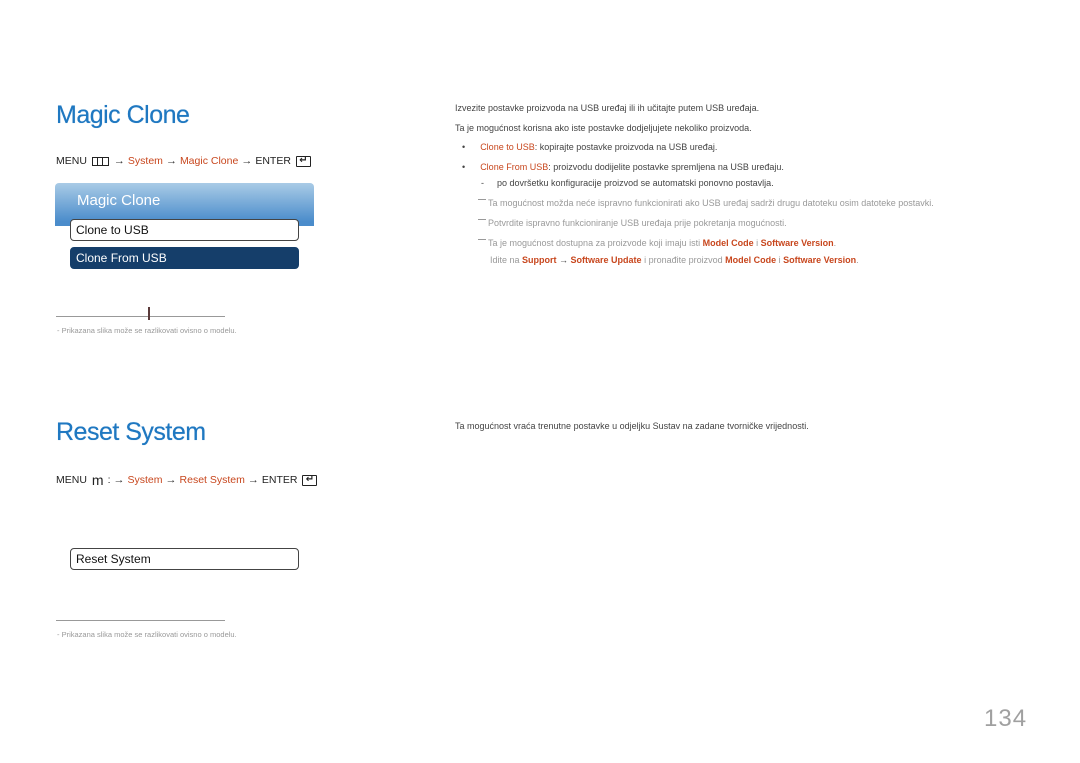 Image resolution: width=1080 pixels, height=763 pixels. I want to click on section-title-reset-system: Reset System, so click(131, 432).